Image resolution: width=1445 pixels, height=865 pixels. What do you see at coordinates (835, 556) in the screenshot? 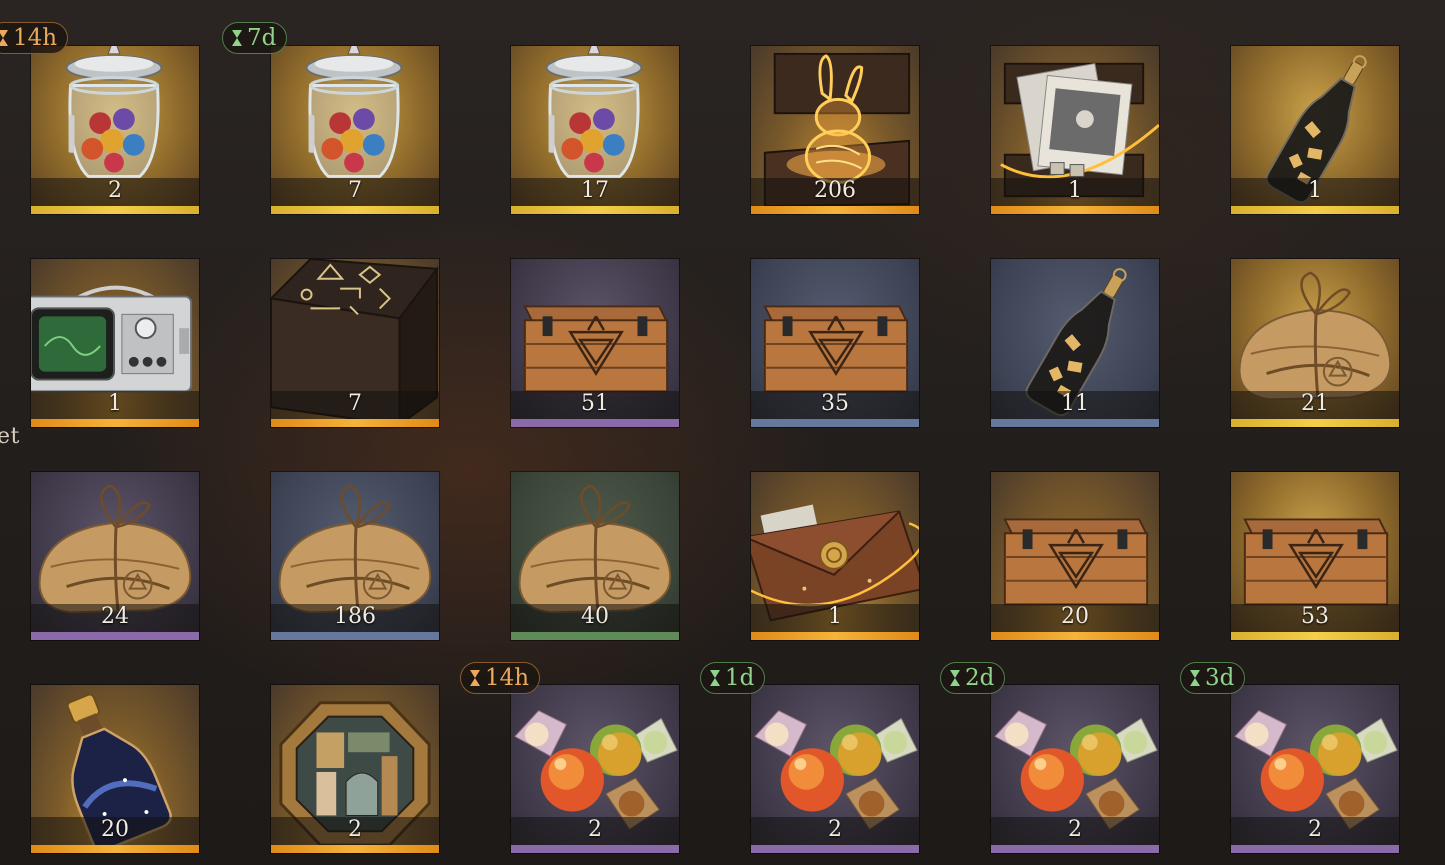
I see `inventory-slot-sealed-envelope: 1` at bounding box center [835, 556].